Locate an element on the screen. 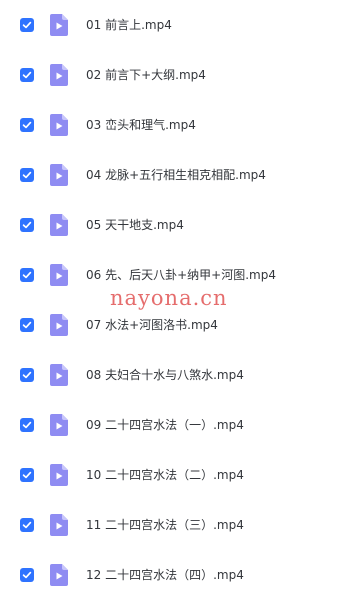  file-name: 04 龙脉+五行相生相克相配.mp4 is located at coordinates (176, 175).